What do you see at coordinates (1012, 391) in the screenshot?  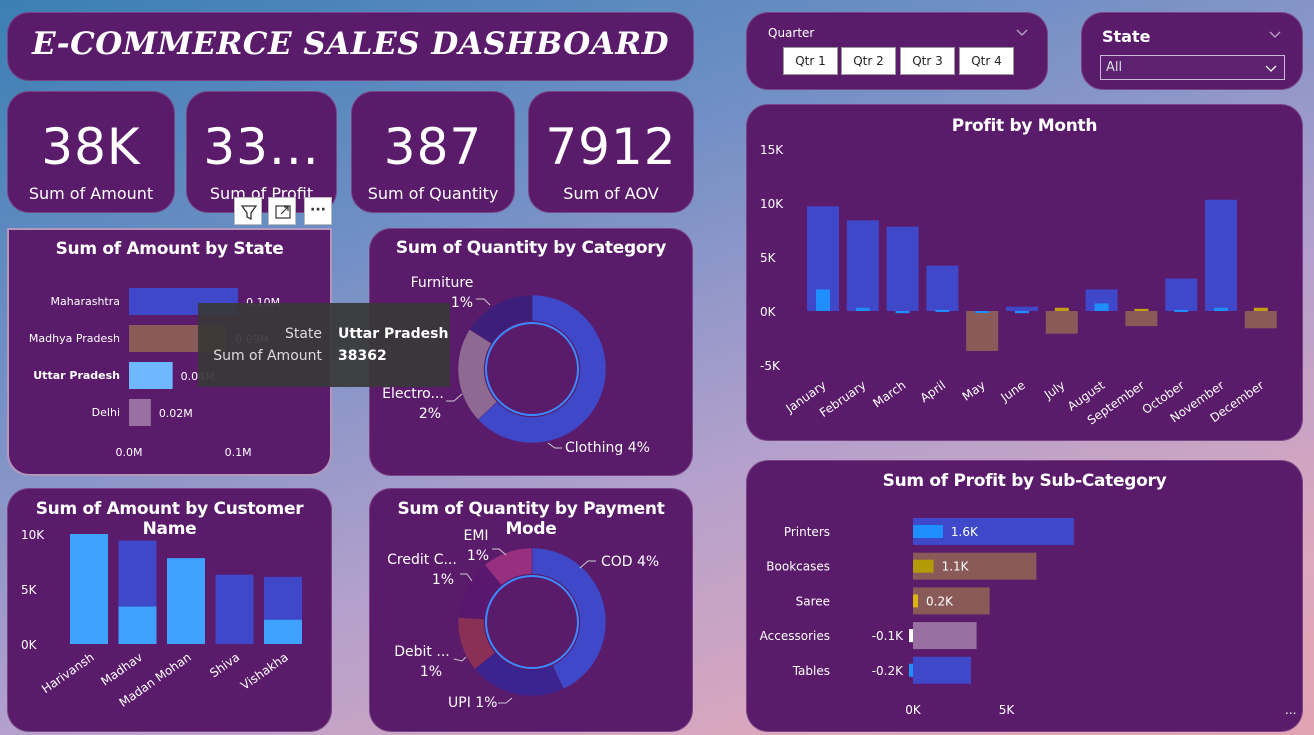 I see `month-xtick: June` at bounding box center [1012, 391].